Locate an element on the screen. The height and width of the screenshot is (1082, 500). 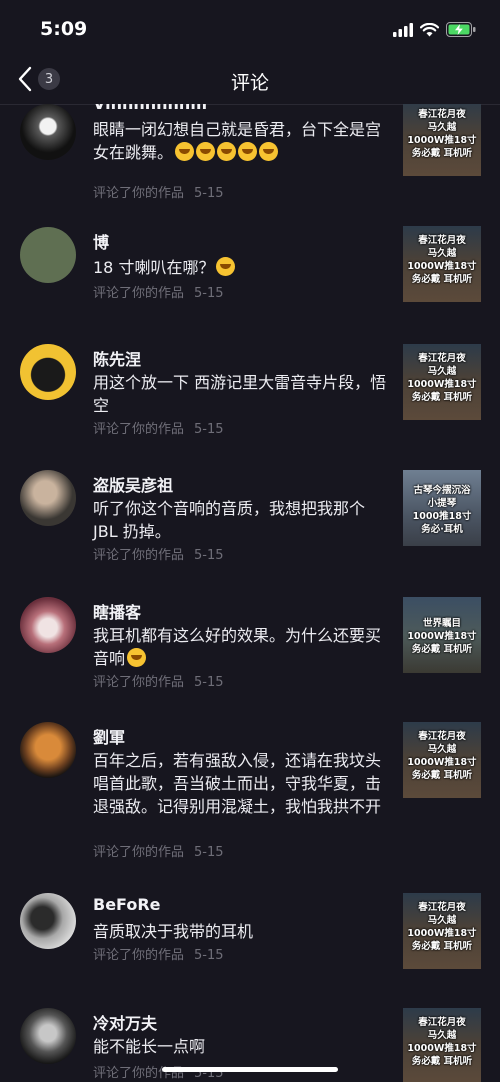
thumbnail-line: 世界瞩目 is located at coordinates (441, 623).